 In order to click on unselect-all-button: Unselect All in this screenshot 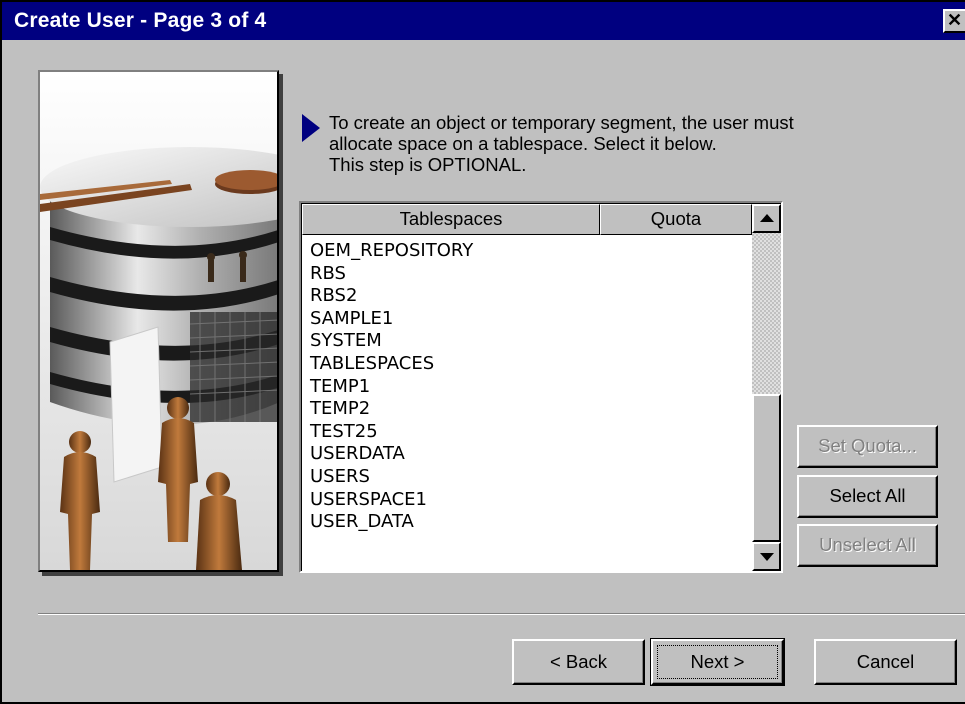, I will do `click(867, 545)`.